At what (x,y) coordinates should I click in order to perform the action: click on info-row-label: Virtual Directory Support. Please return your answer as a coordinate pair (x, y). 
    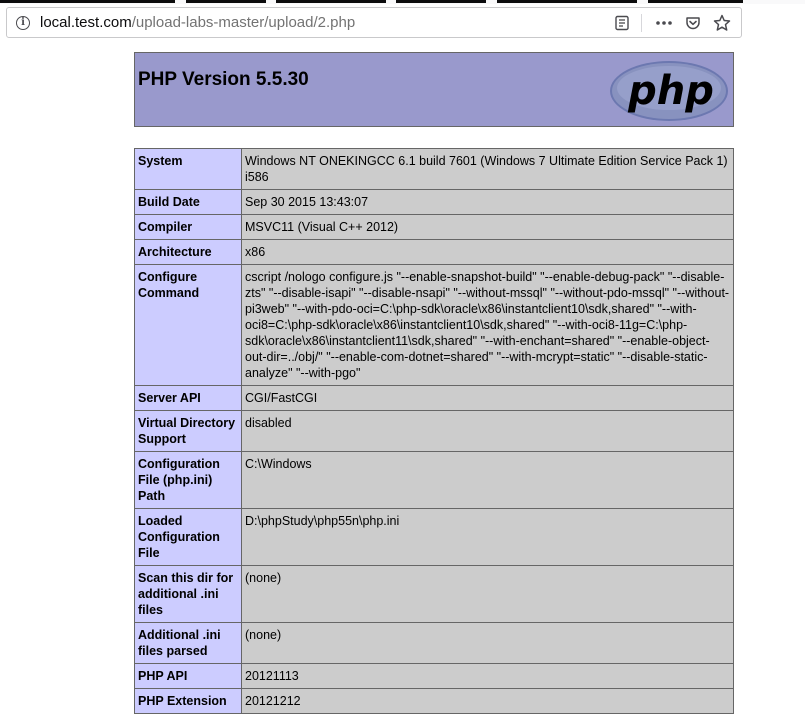
    Looking at the image, I should click on (188, 431).